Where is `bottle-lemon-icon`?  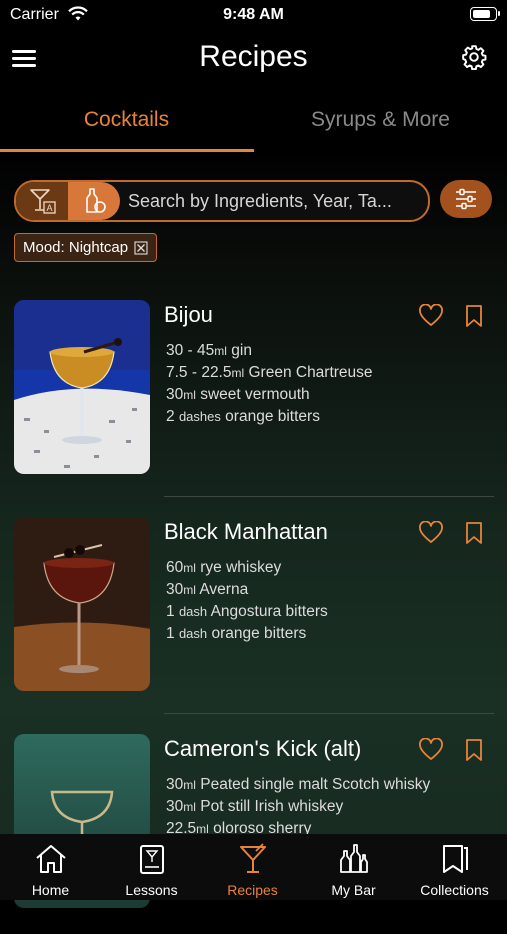
bottle-lemon-icon is located at coordinates (96, 200).